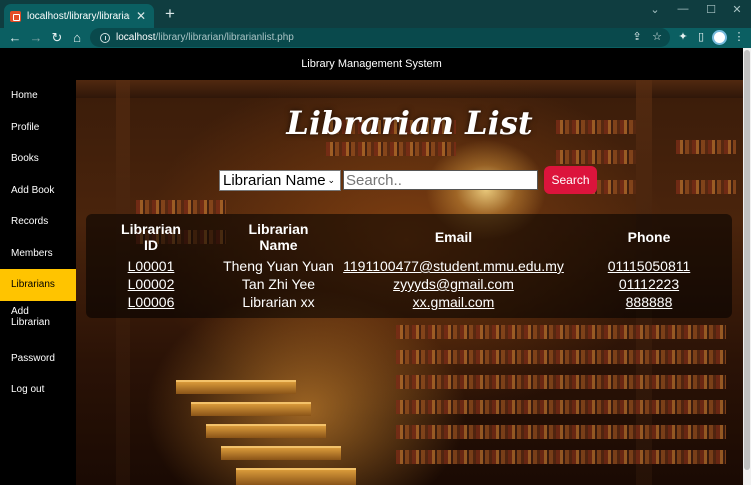 This screenshot has width=751, height=485. I want to click on sidebar-item-add-librarian: Add Librarian, so click(38, 322).